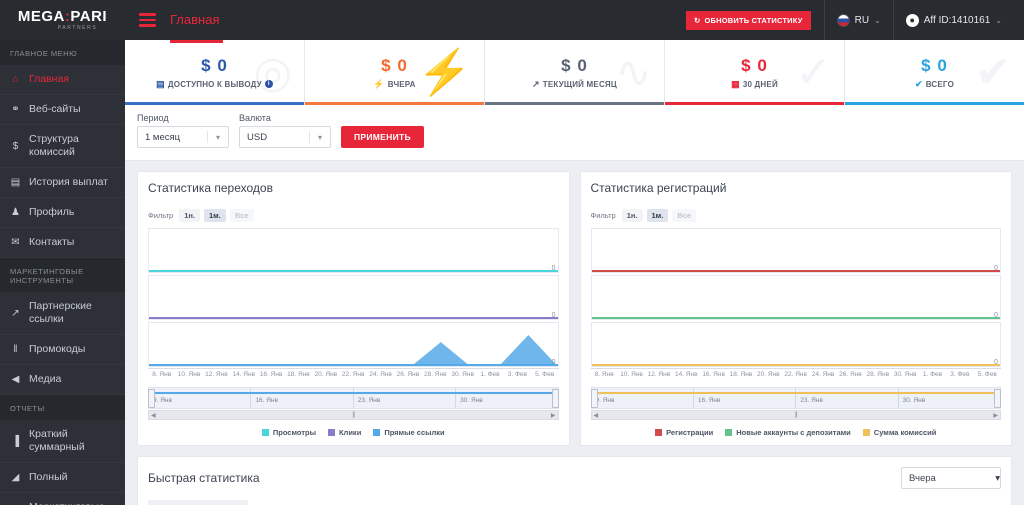 The image size is (1024, 505). Describe the element at coordinates (62, 313) in the screenshot. I see `sidebar-item-0: ↗ Партнерские ссылки` at that location.